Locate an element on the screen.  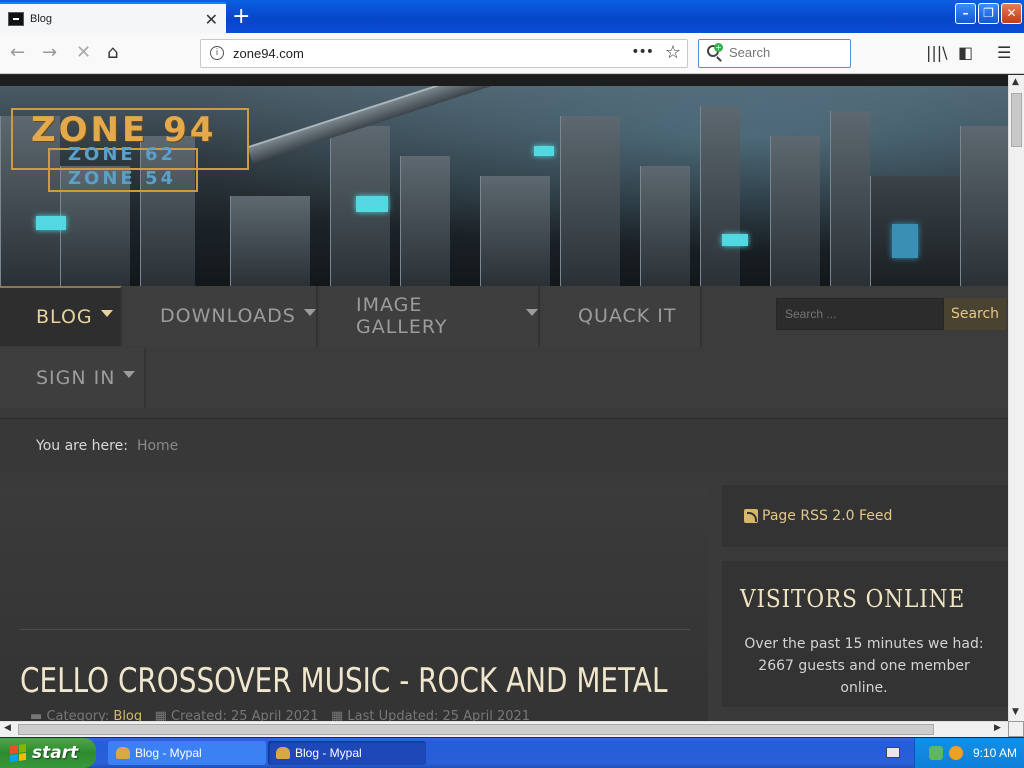
site-favicon-icon is located at coordinates (16, 18).